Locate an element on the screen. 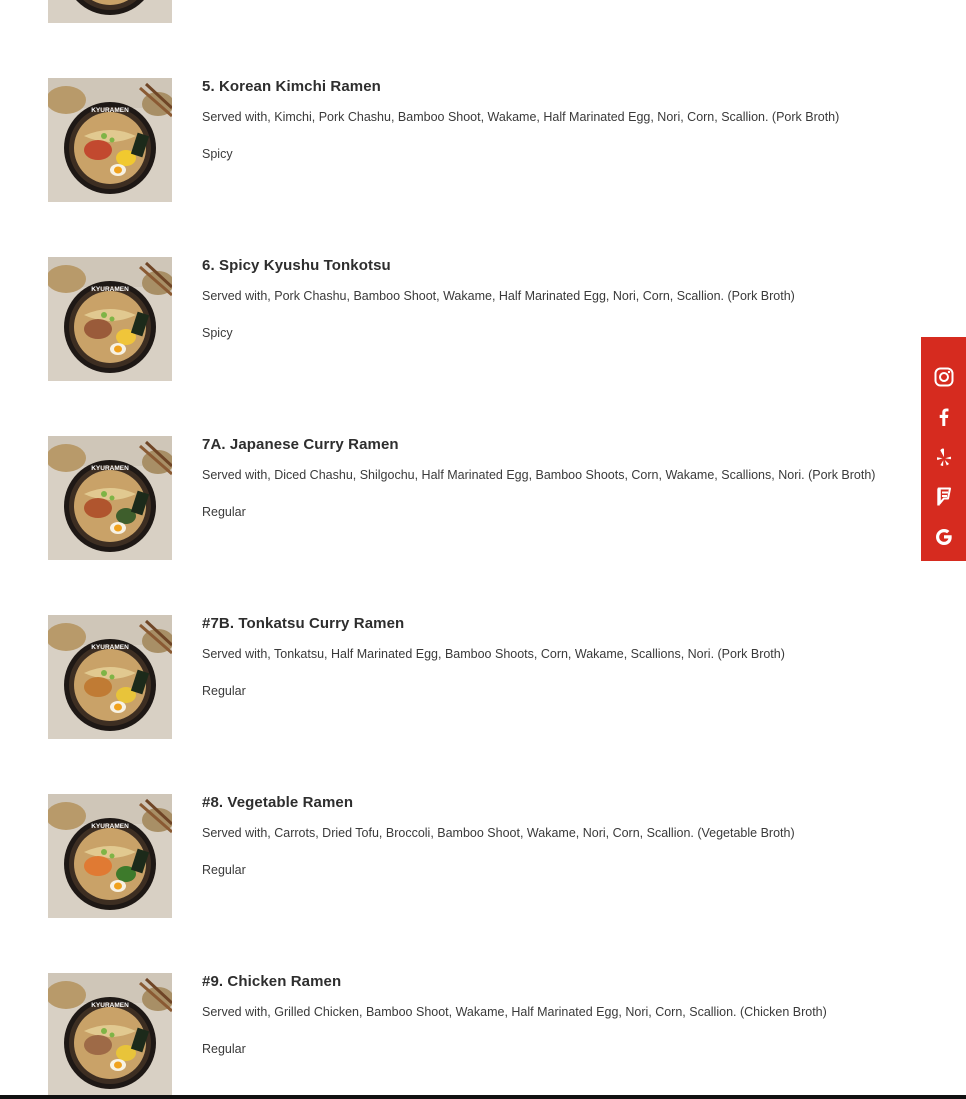  menu-item-title: 6. Spicy Kyushu Tonkotsu is located at coordinates (558, 266).